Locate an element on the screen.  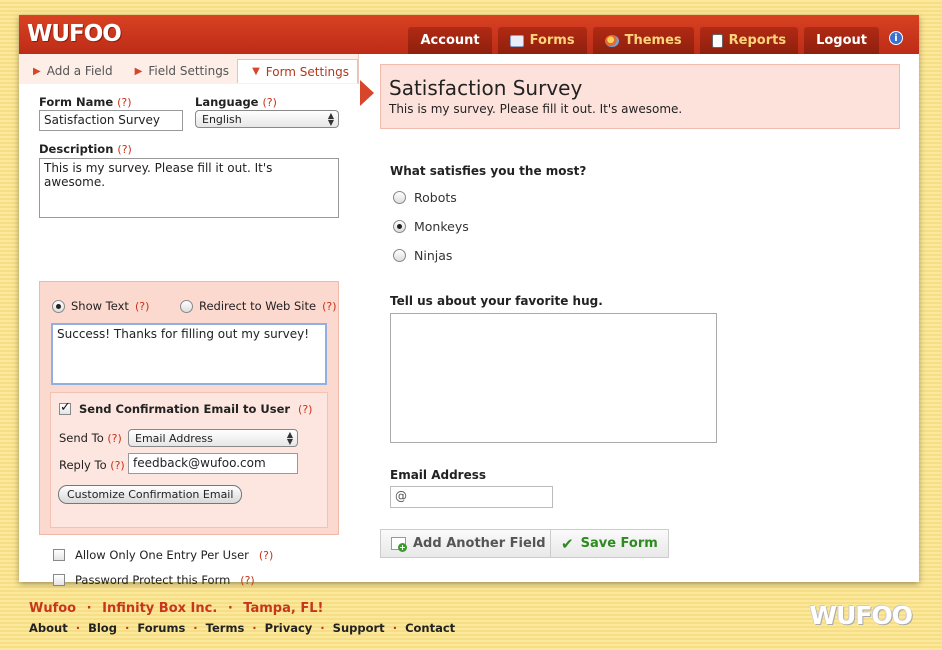
footer-link-terms: Terms is located at coordinates (225, 628).